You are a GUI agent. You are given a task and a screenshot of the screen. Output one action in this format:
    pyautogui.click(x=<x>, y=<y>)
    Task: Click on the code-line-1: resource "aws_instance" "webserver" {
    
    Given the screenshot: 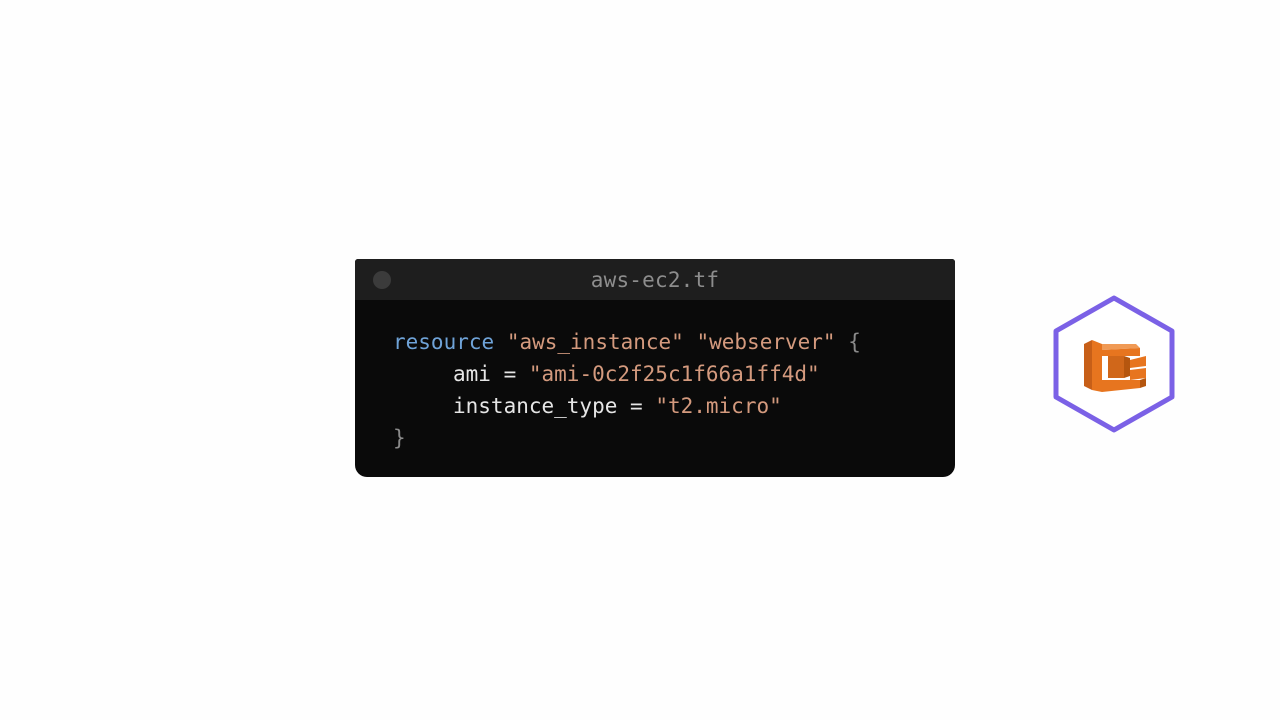 What is the action you would take?
    pyautogui.click(x=627, y=342)
    